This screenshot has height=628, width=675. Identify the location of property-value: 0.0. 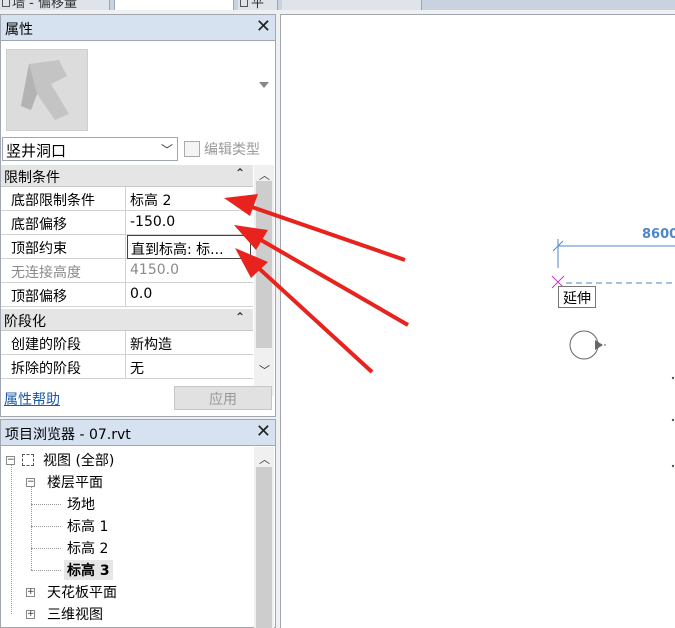
(190, 295).